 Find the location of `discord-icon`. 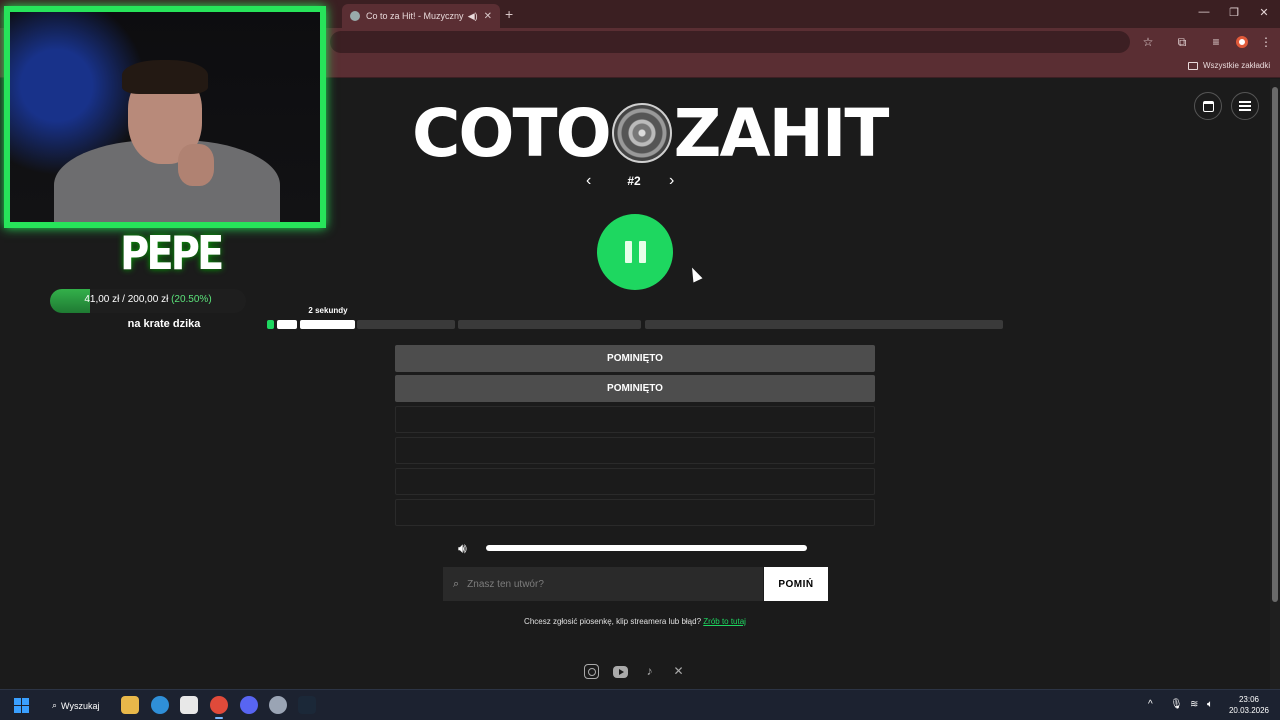

discord-icon is located at coordinates (249, 705).